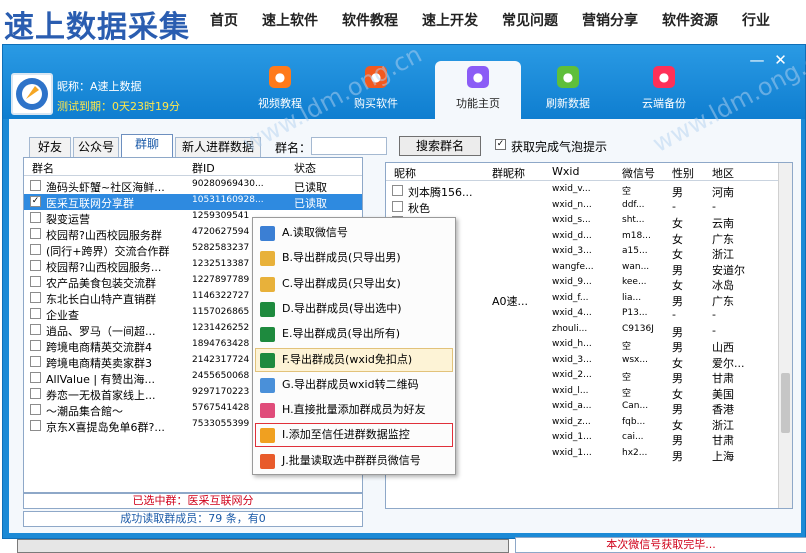 The width and height of the screenshot is (806, 553). Describe the element at coordinates (315, 232) in the screenshot. I see `menu-item-label: A.读取微信号` at that location.